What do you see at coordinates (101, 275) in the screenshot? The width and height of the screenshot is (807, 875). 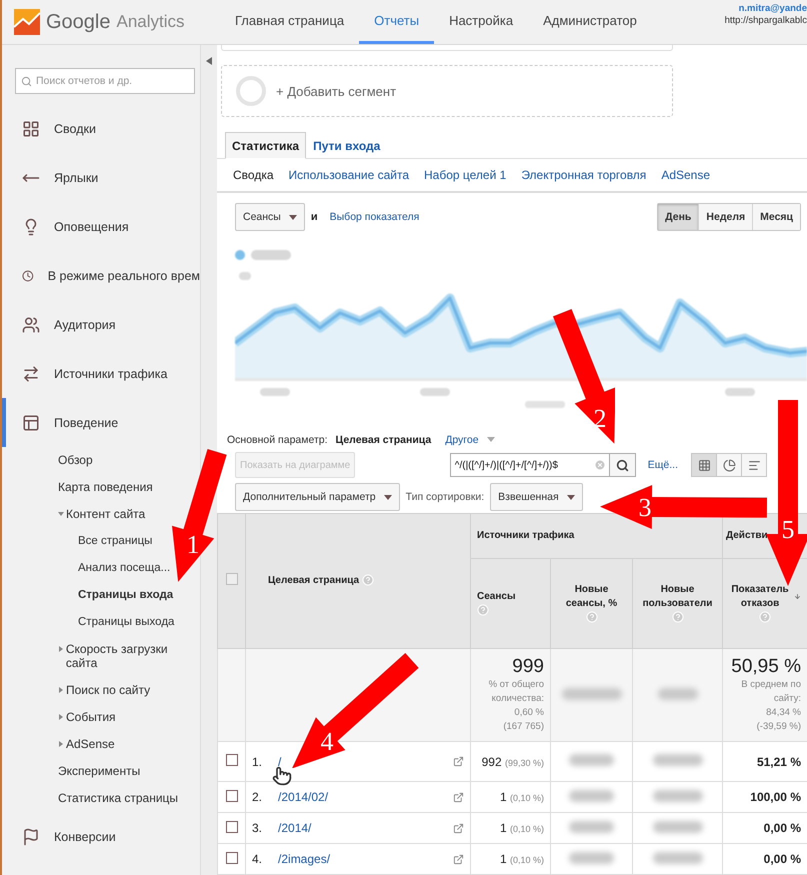 I see `nav-item: В режиме реального врем` at bounding box center [101, 275].